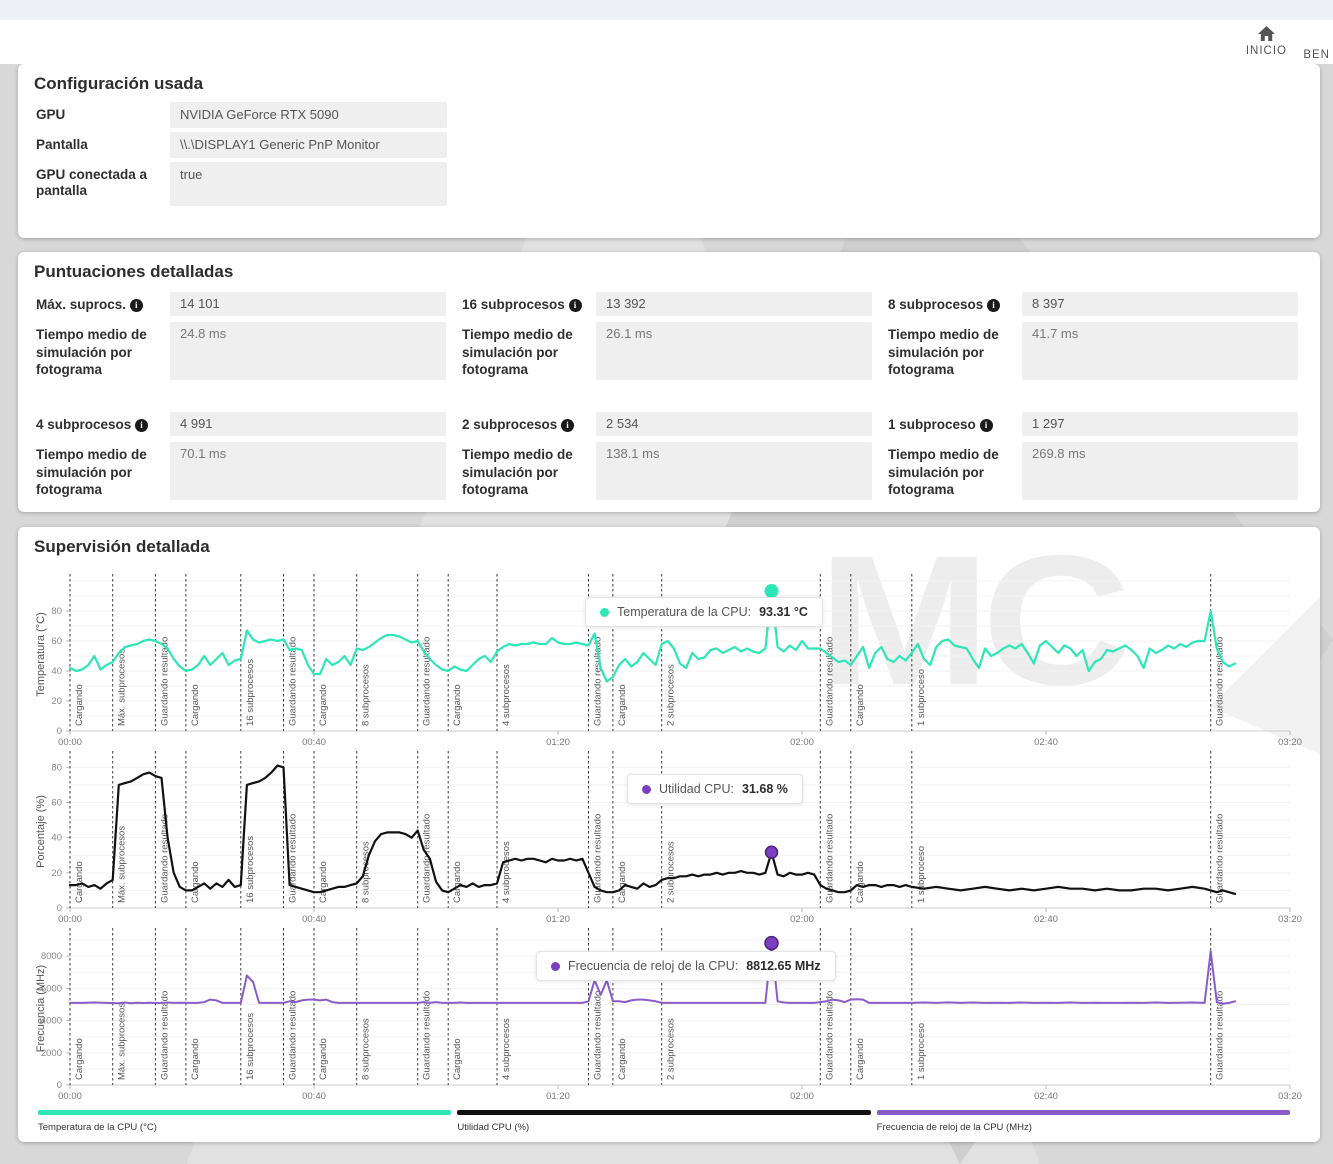 The image size is (1333, 1164). Describe the element at coordinates (1083, 1121) in the screenshot. I see `legend-item-frequency: Frecuencia de reloj de la CPU (MHz)` at that location.